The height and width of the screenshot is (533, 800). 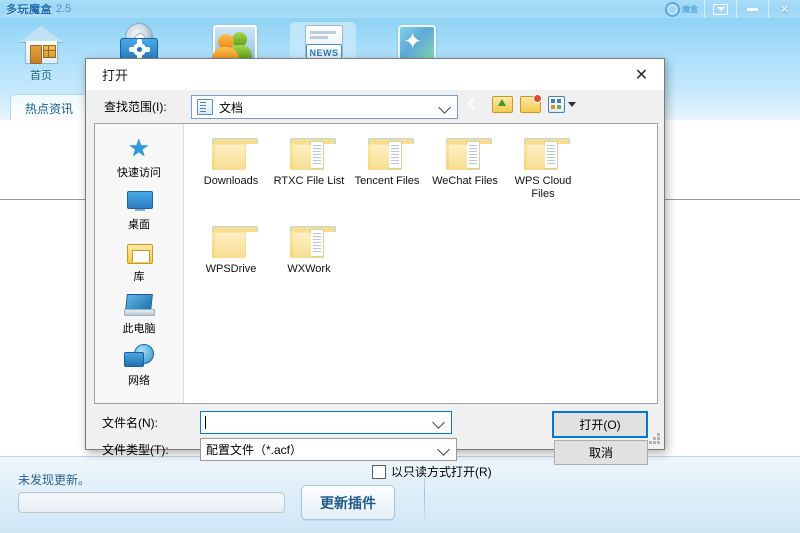 I want to click on toolbar-item-home: 首页, so click(x=41, y=55).